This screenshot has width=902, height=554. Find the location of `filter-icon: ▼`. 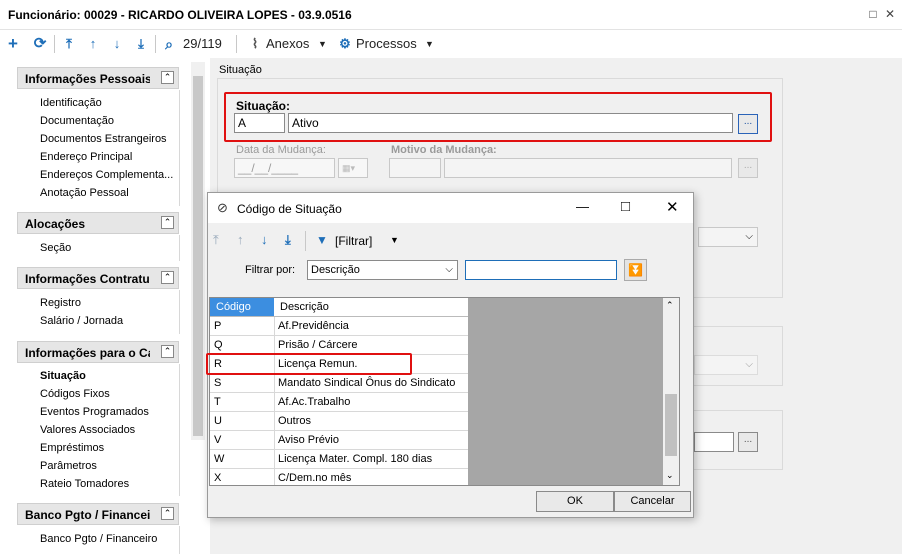

filter-icon: ▼ is located at coordinates (322, 240).